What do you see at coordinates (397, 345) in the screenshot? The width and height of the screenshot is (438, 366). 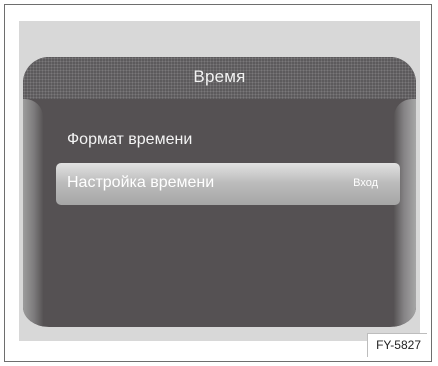 I see `figure-code-label: FY-5827` at bounding box center [397, 345].